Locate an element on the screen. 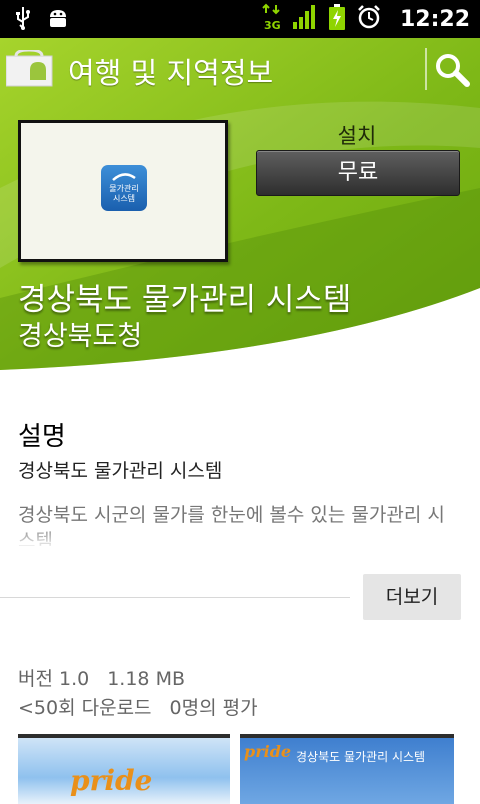 The width and height of the screenshot is (480, 804). action-bar: 여행 및 지역정보 is located at coordinates (240, 69).